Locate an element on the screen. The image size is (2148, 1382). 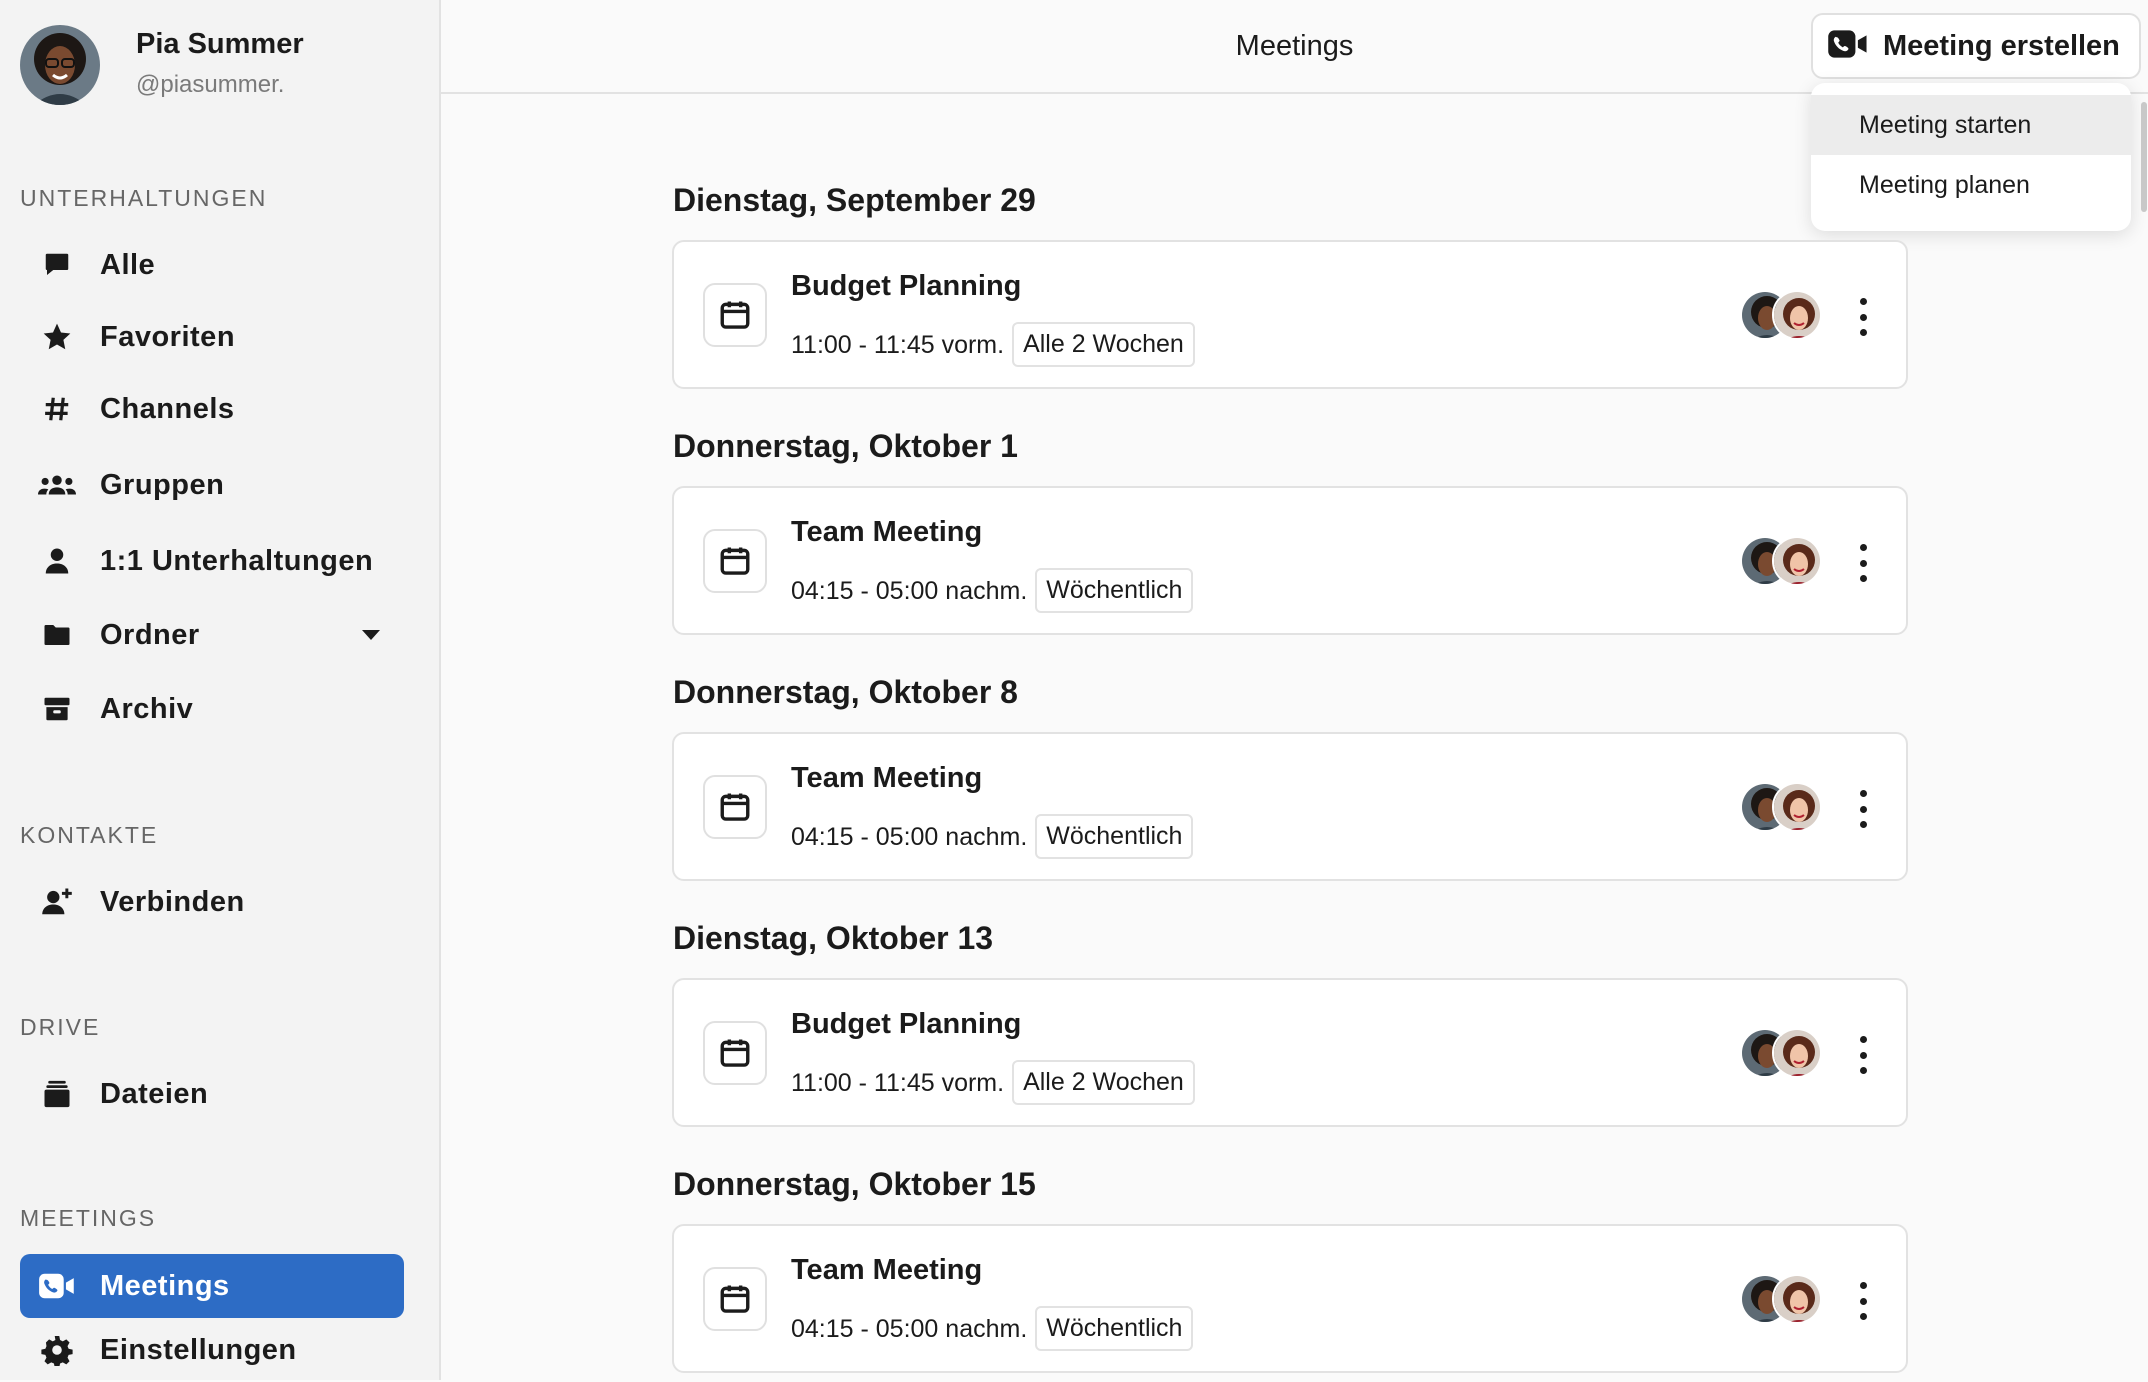
menu-item-schedule-meeting: Meeting planen is located at coordinates (1971, 185).